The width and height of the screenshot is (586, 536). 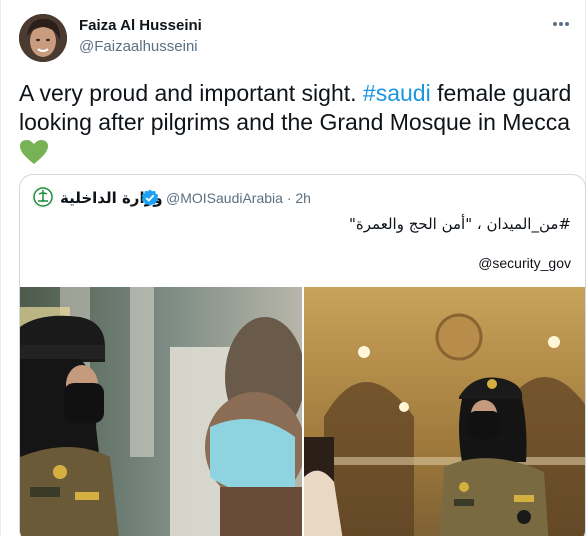 I want to click on quoted-handle: @MOISaudiArabia, so click(x=224, y=198).